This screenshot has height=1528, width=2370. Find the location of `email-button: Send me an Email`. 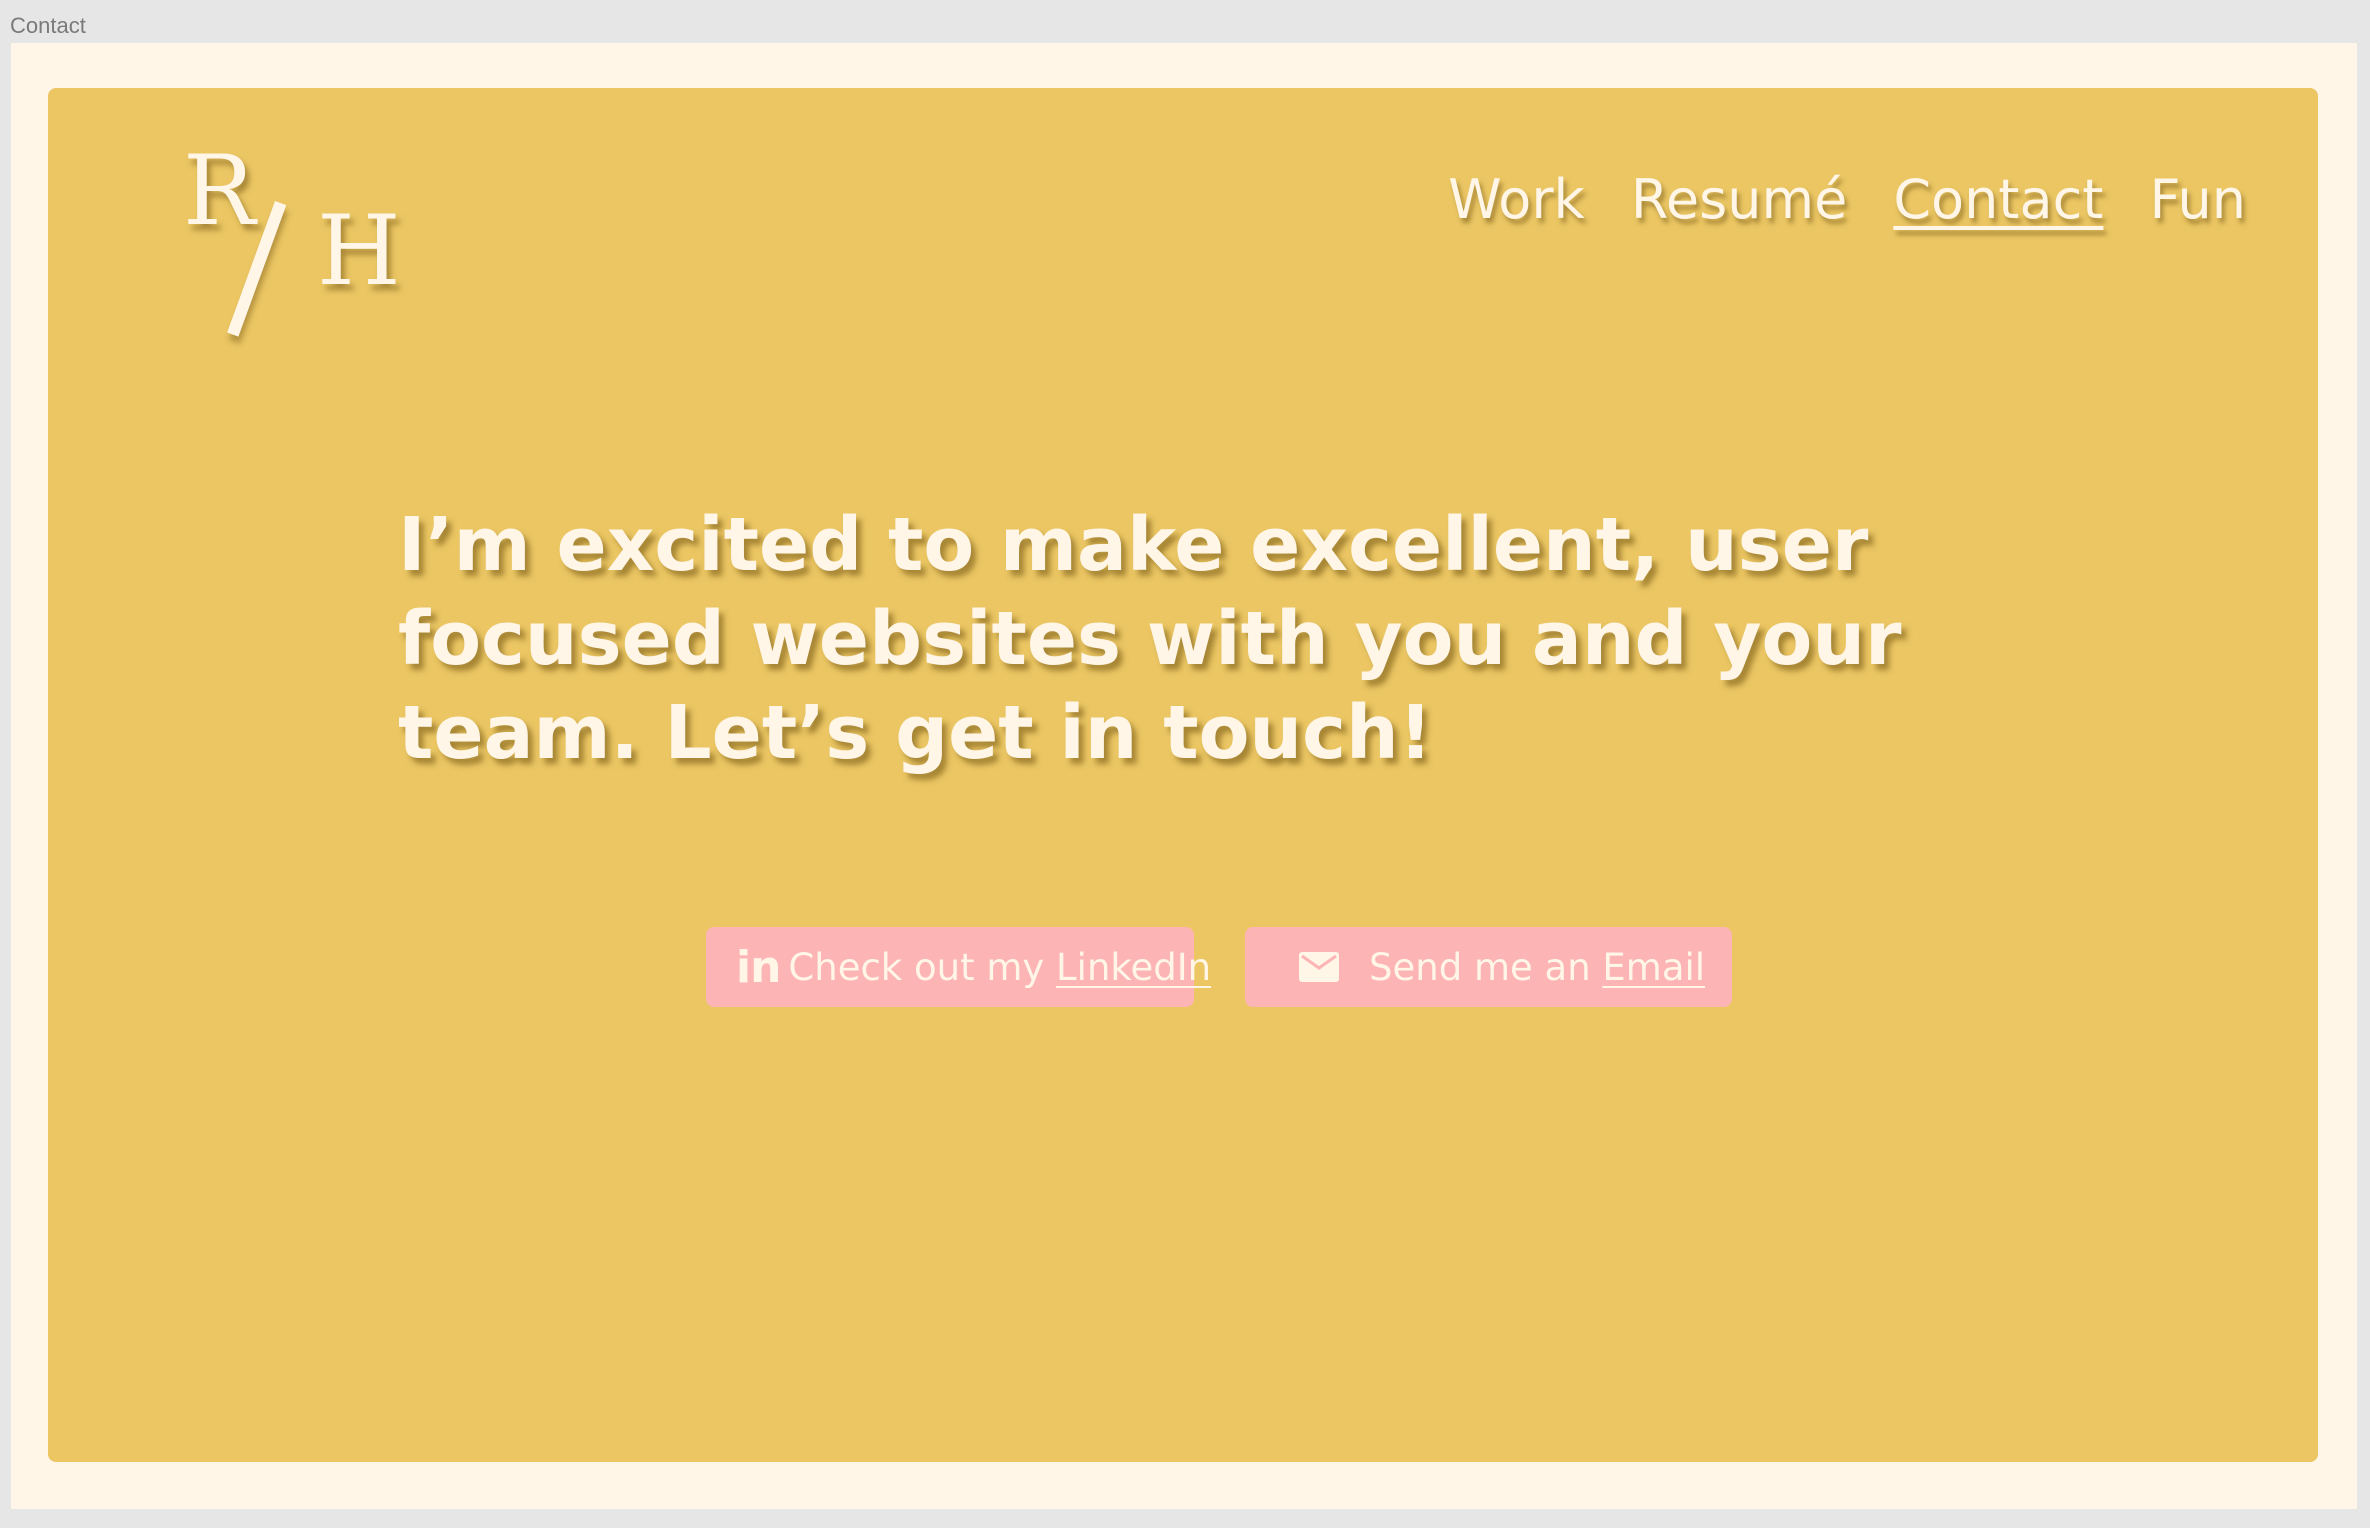

email-button: Send me an Email is located at coordinates (1488, 967).